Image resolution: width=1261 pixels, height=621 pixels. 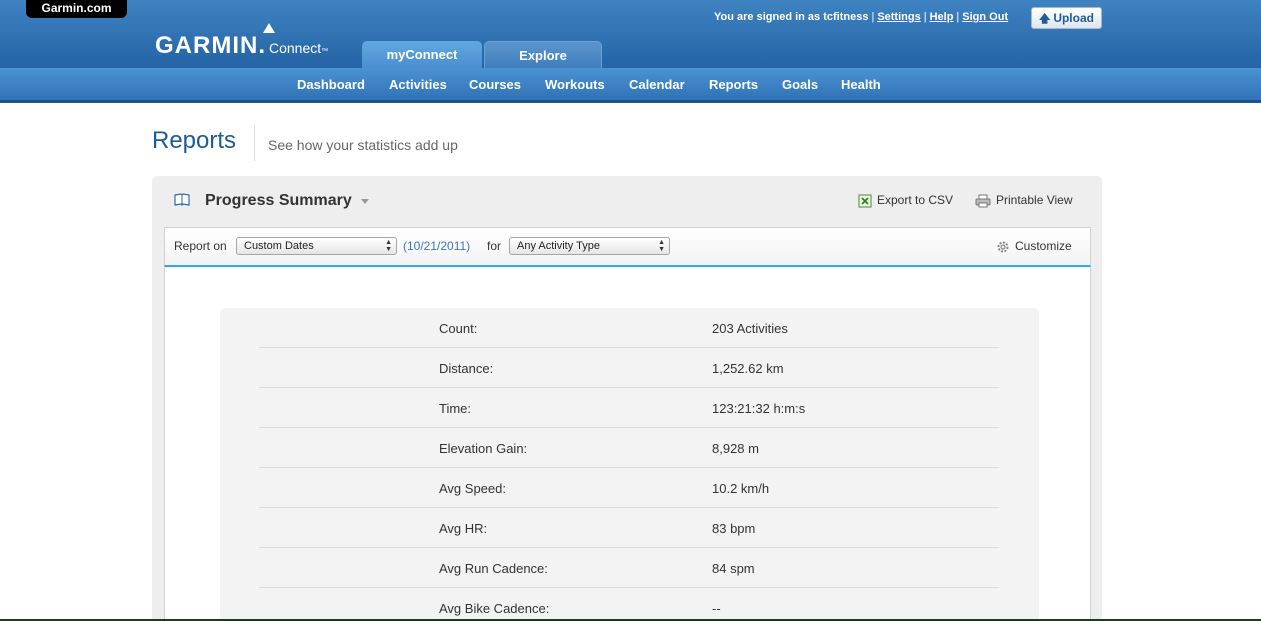 What do you see at coordinates (76, 9) in the screenshot?
I see `garmin-com-link: Garmin.com` at bounding box center [76, 9].